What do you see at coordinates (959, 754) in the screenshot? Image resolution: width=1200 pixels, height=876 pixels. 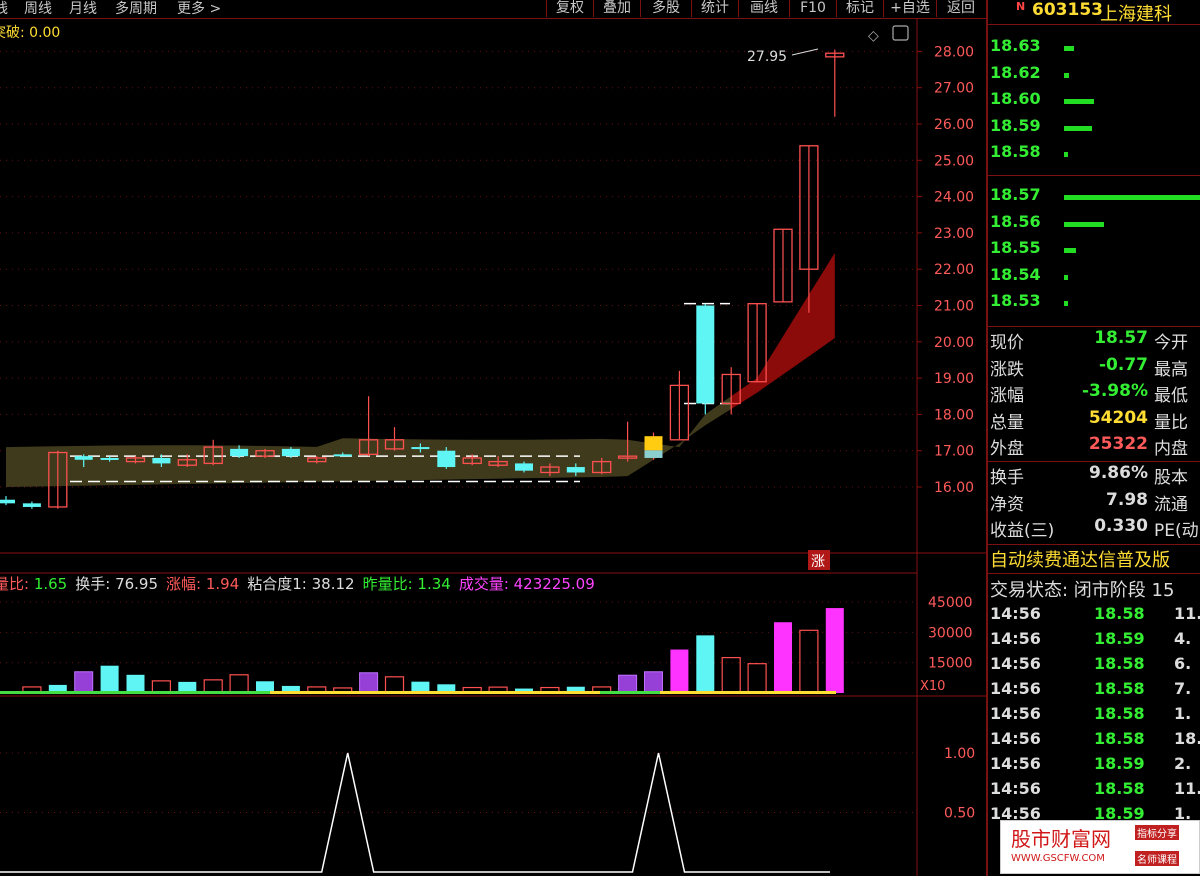 I see `signal-tick-label: 1.00` at bounding box center [959, 754].